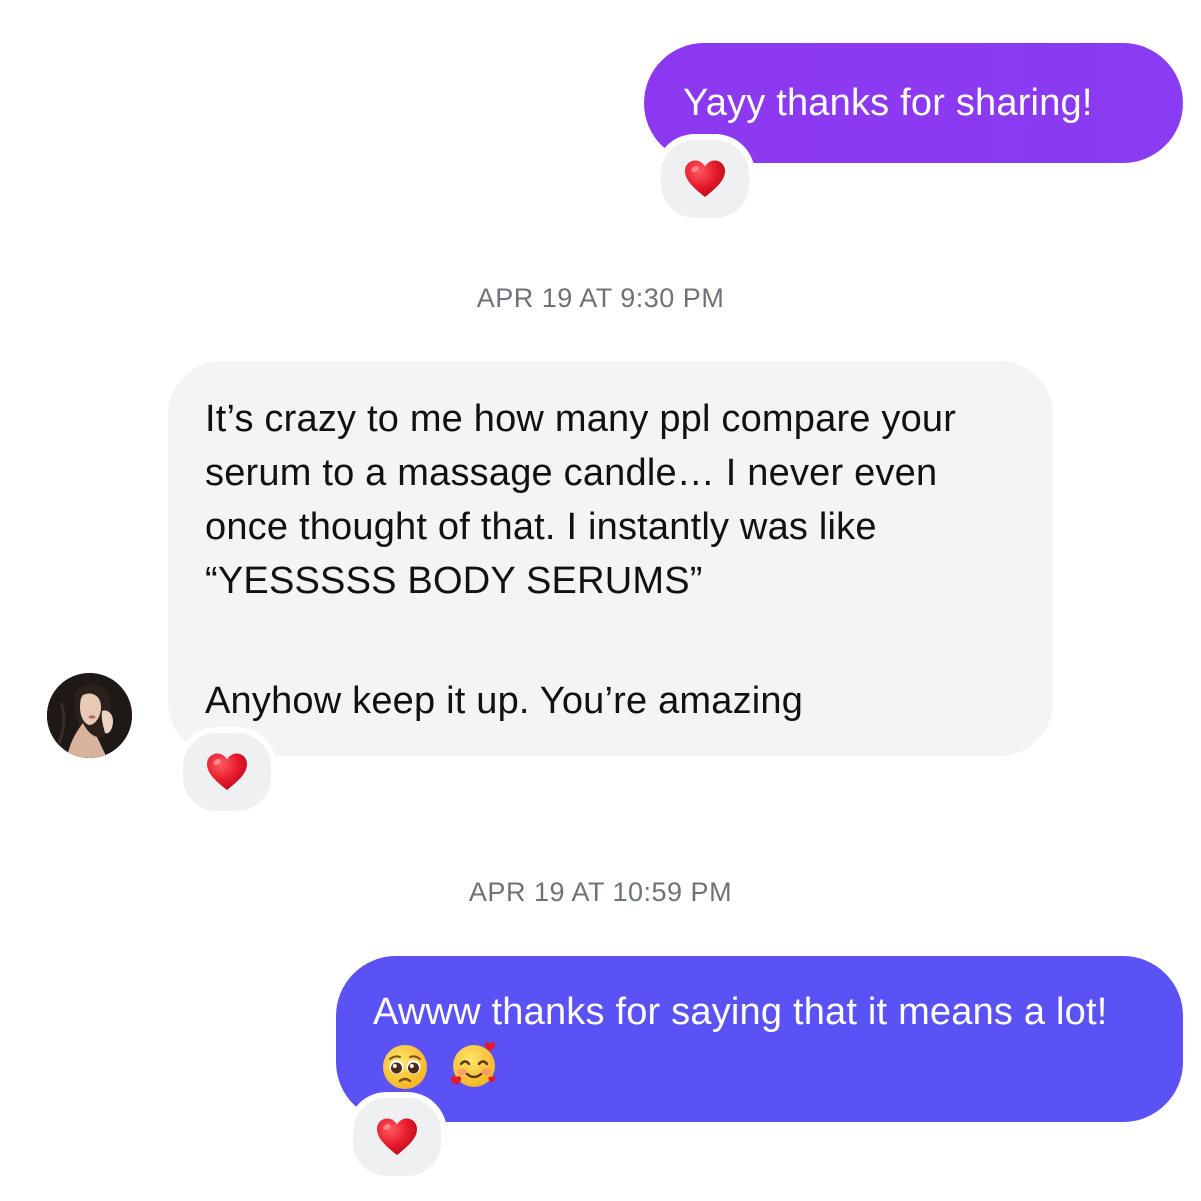 This screenshot has height=1201, width=1201. I want to click on avatar-photo, so click(89, 715).